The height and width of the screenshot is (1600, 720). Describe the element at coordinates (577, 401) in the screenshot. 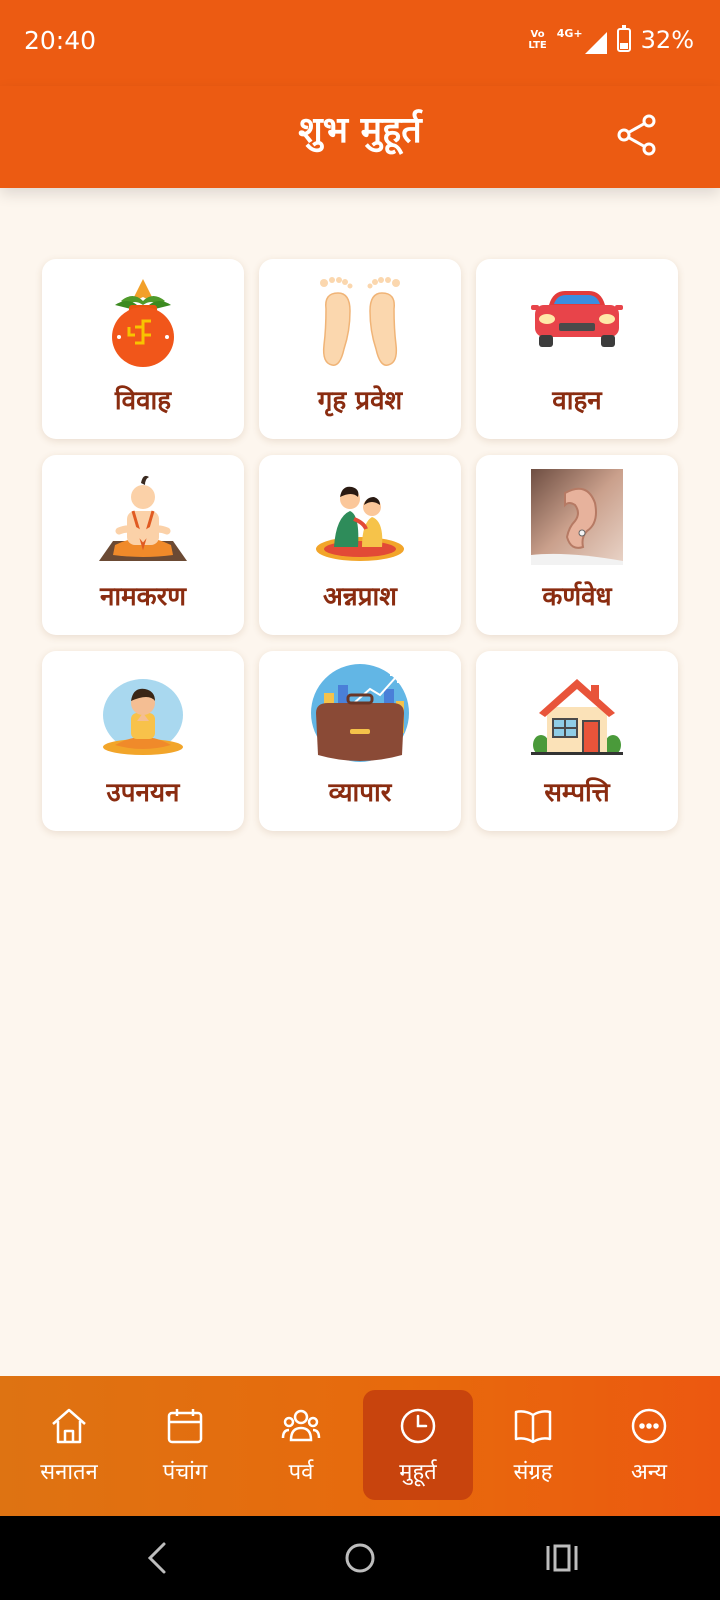

I see `card-label: वाहन` at that location.